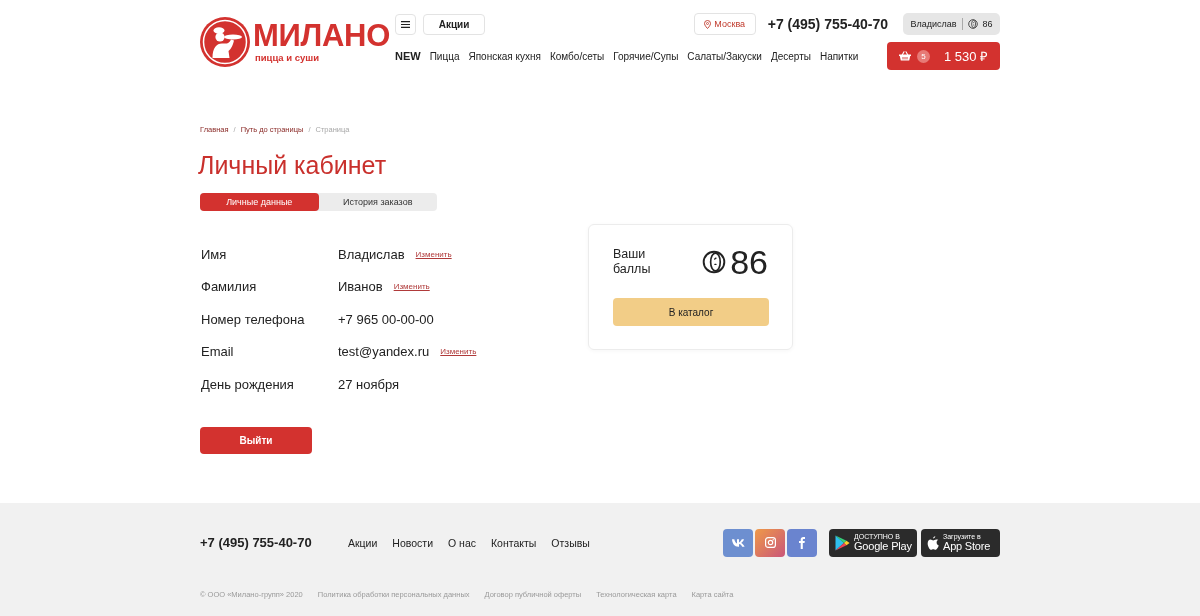 This screenshot has height=616, width=1200. Describe the element at coordinates (229, 287) in the screenshot. I see `field-label: Фамилия` at that location.